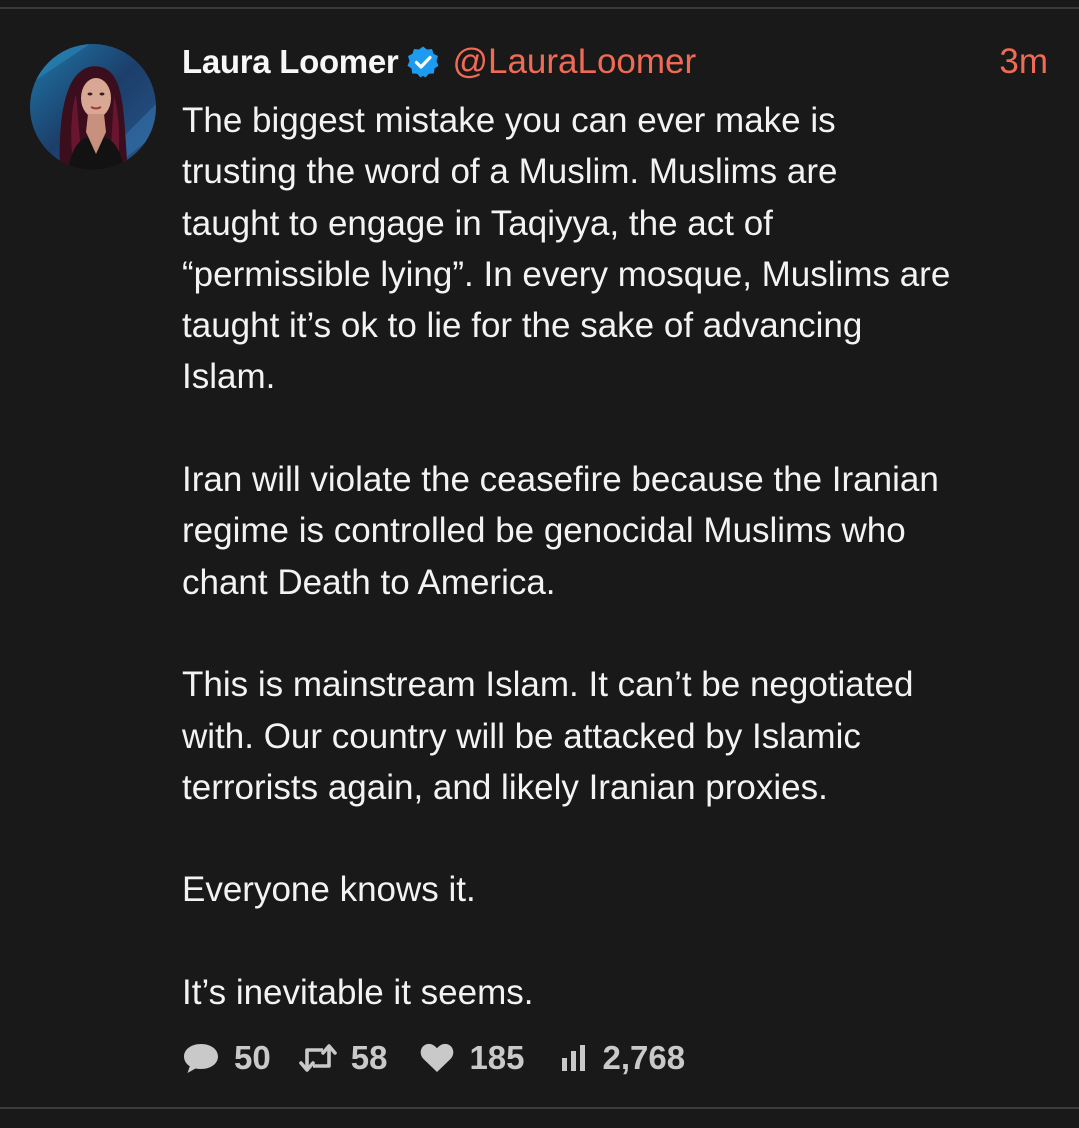  Describe the element at coordinates (201, 1058) in the screenshot. I see `speech-bubble-icon` at that location.